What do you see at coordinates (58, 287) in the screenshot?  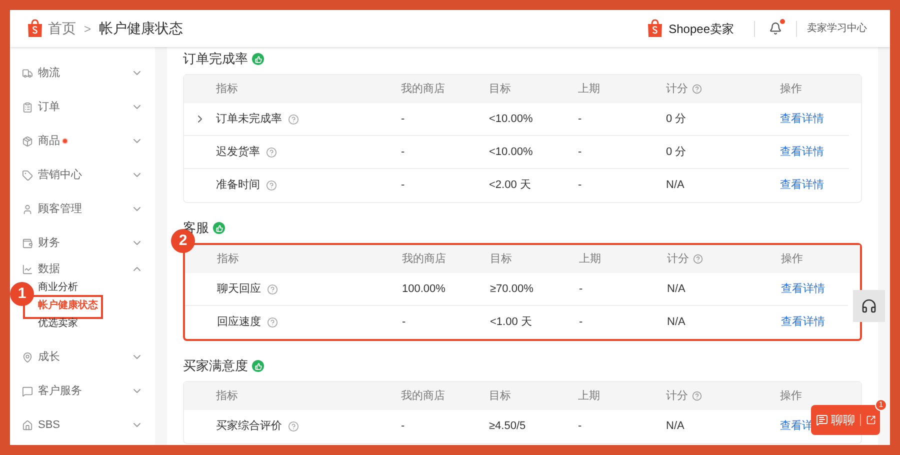 I see `sidebar-subitem: 商业分析` at bounding box center [58, 287].